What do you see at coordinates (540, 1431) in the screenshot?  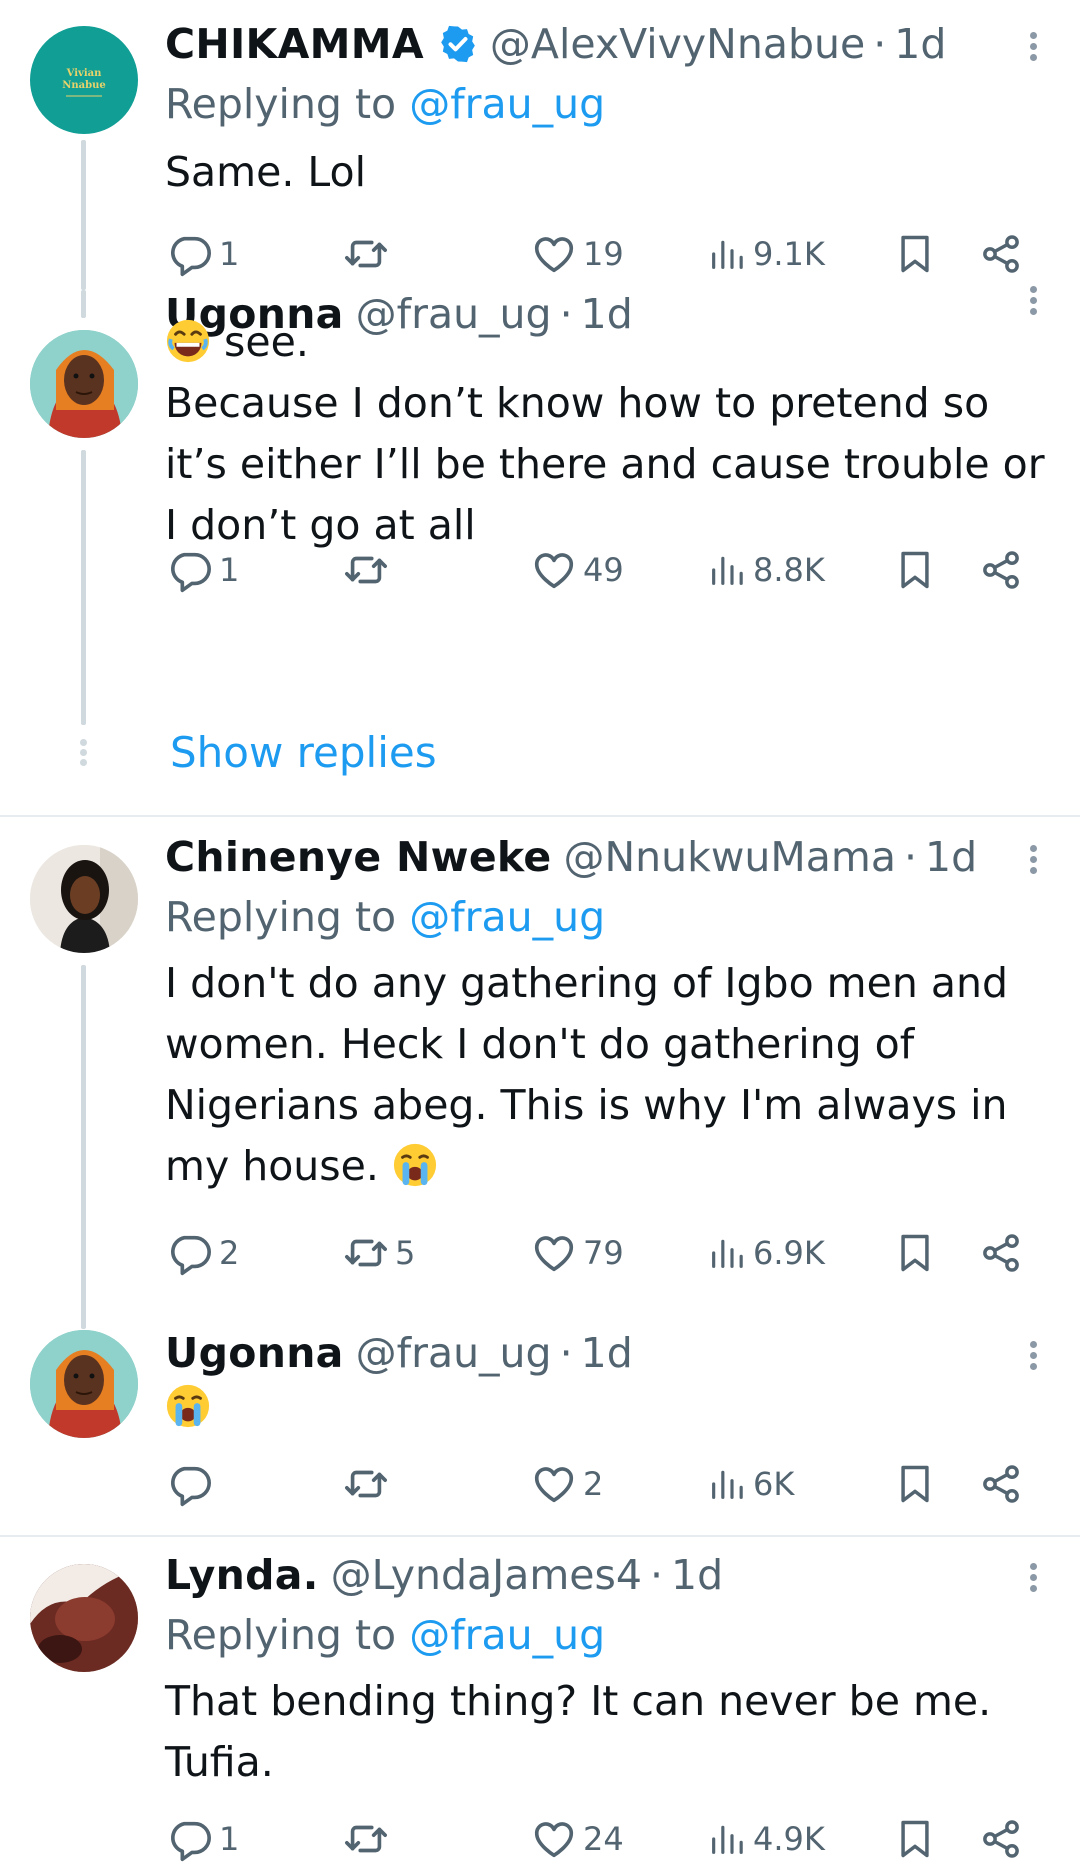 I see `tweet-ugonna-2: Ugonna @frau_ug · 1d 2 6K` at bounding box center [540, 1431].